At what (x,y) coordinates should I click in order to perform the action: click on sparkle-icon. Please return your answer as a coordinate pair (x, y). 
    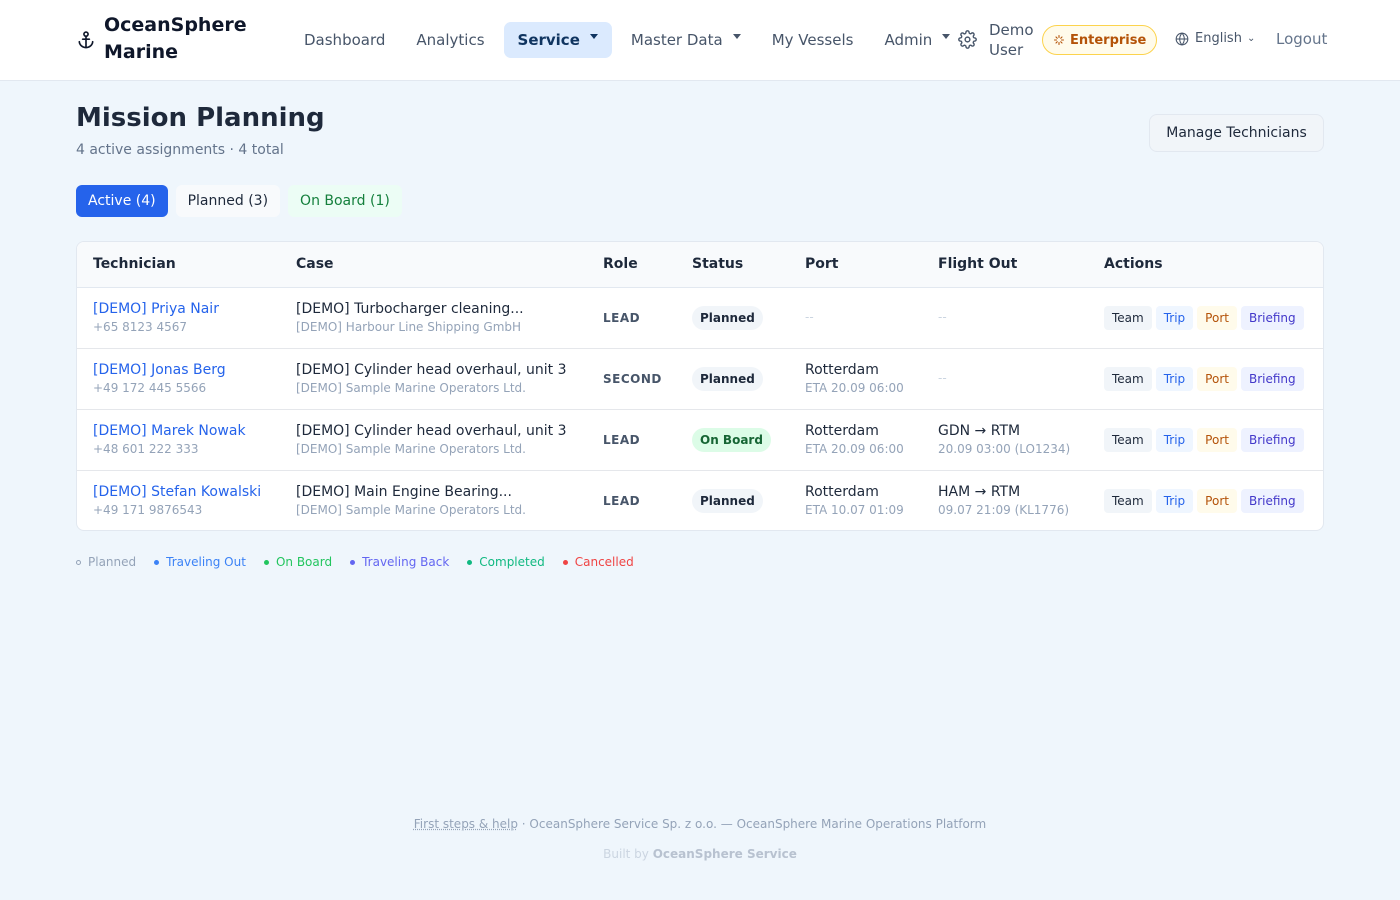
    Looking at the image, I should click on (1059, 40).